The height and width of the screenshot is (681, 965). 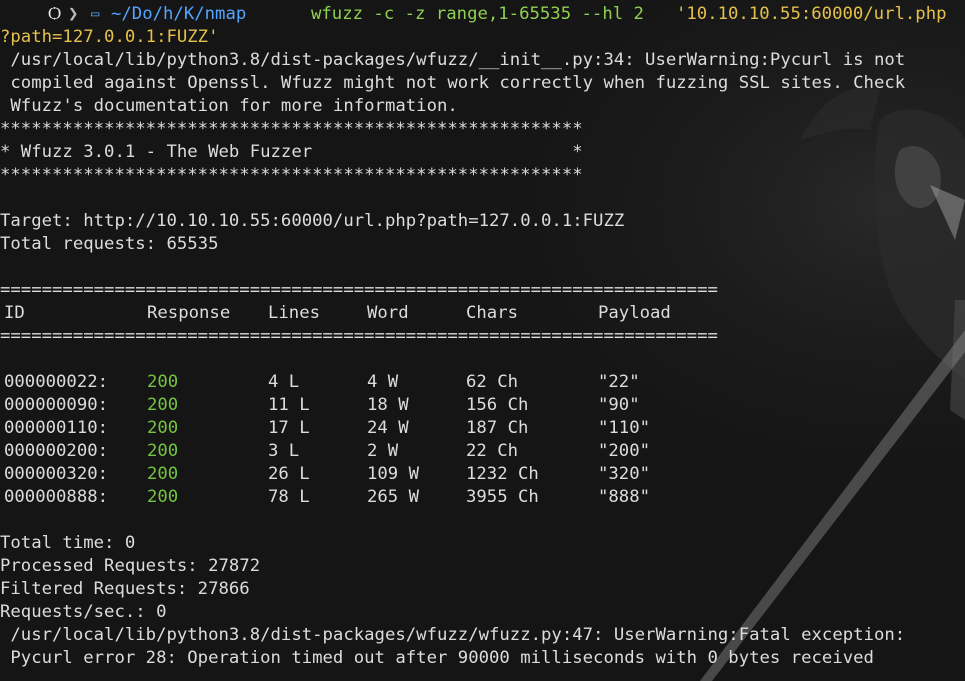 I want to click on total-requests-line: Total requests: 65535, so click(x=109, y=244).